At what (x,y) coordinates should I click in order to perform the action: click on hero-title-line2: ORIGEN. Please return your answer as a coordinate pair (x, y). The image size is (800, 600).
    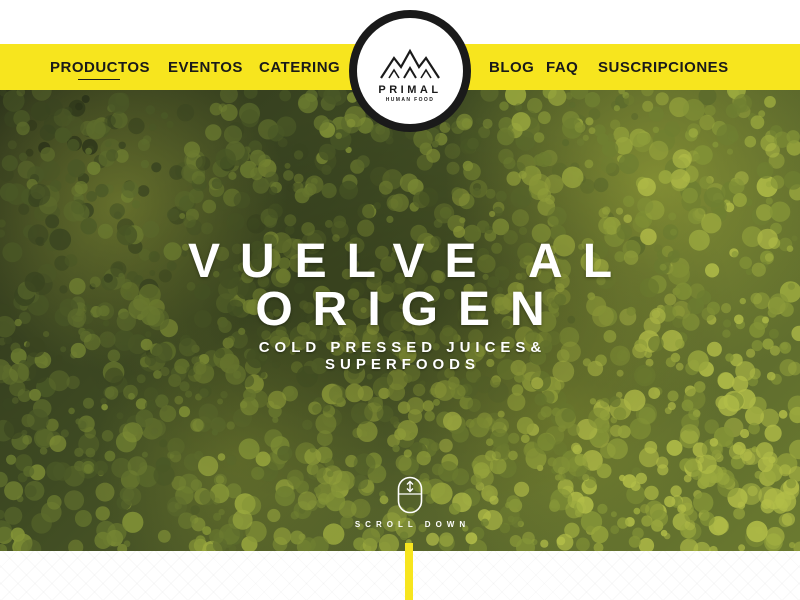
    Looking at the image, I should click on (410, 309).